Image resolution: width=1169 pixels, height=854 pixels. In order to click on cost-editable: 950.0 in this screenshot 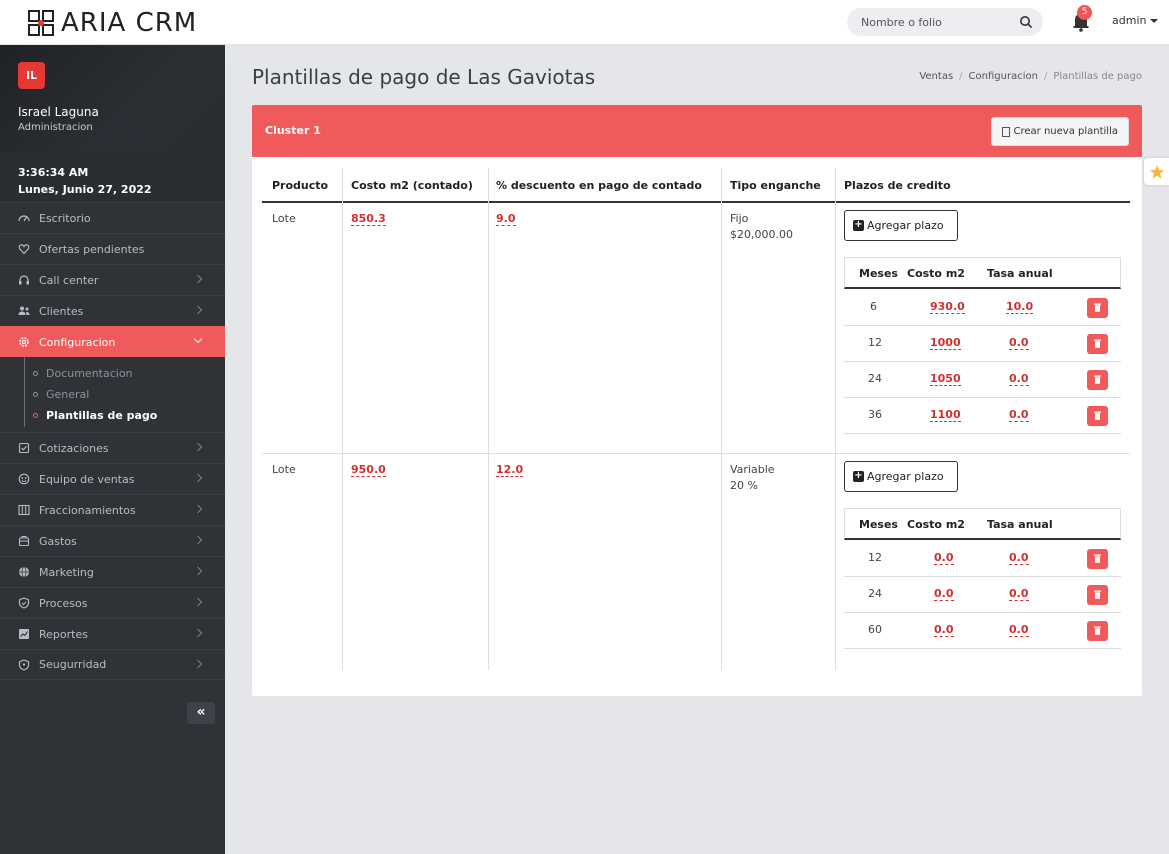, I will do `click(368, 470)`.